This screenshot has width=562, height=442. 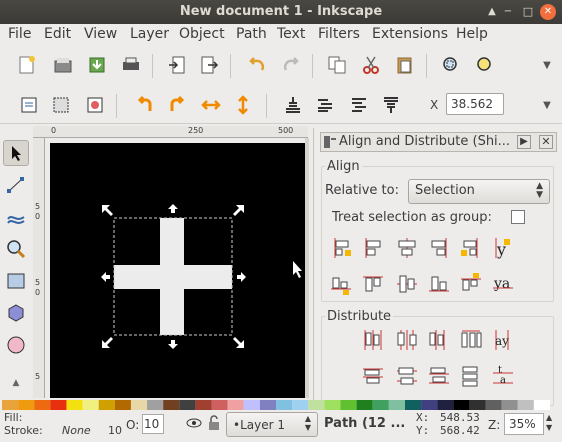 What do you see at coordinates (330, 144) in the screenshot?
I see `panel-dock-icon` at bounding box center [330, 144].